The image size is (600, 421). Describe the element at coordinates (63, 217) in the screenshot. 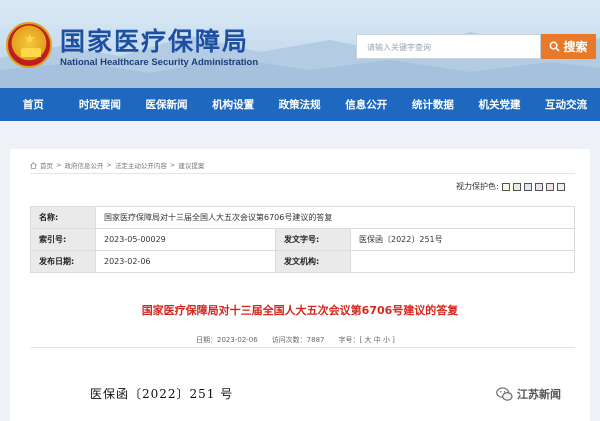

I see `name-label: 名称:` at that location.